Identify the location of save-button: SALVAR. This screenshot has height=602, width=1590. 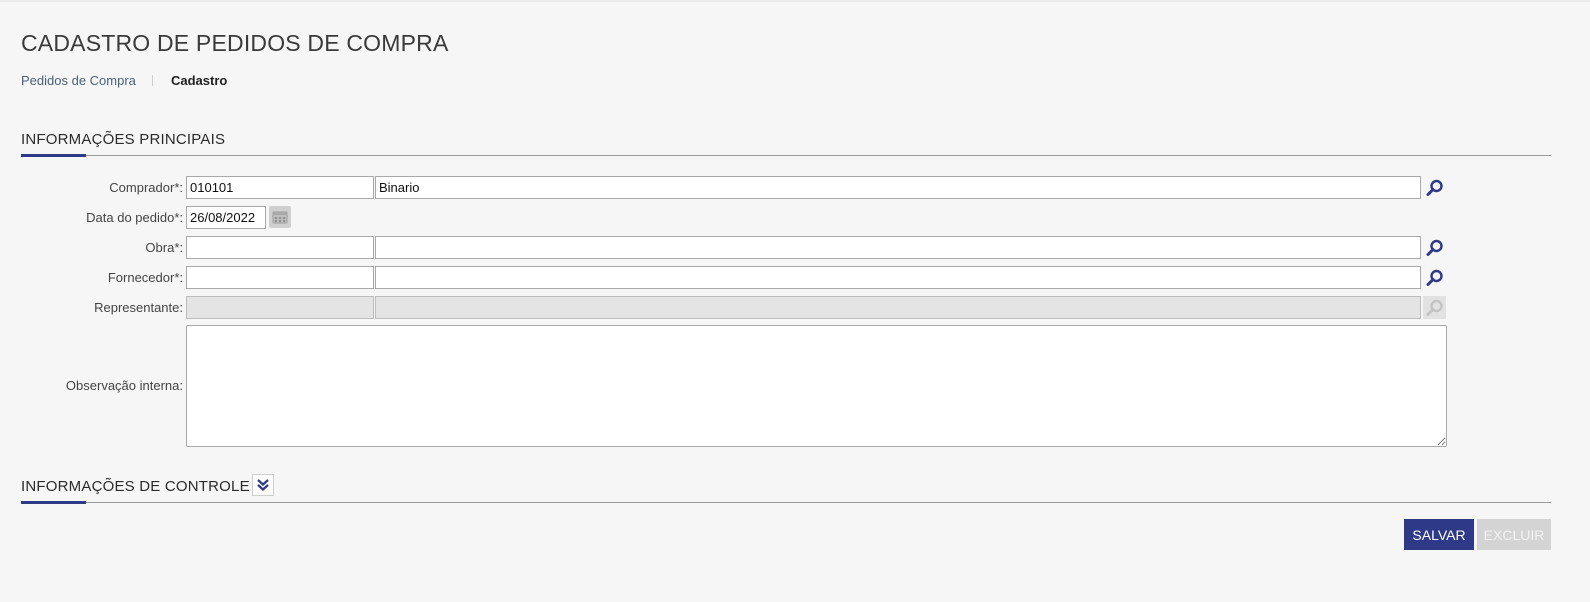
(1439, 534).